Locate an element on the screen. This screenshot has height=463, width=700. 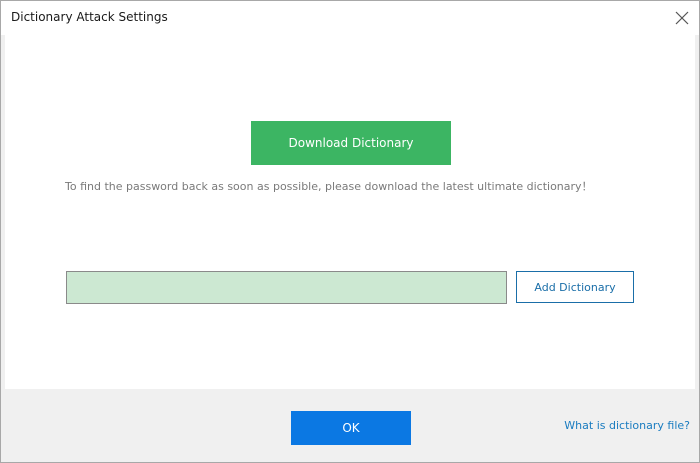
ok-button: OK is located at coordinates (351, 428).